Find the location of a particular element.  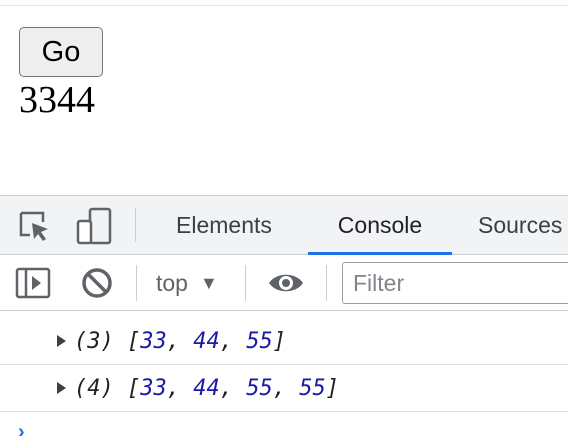

inspect-element-icon is located at coordinates (34, 226).